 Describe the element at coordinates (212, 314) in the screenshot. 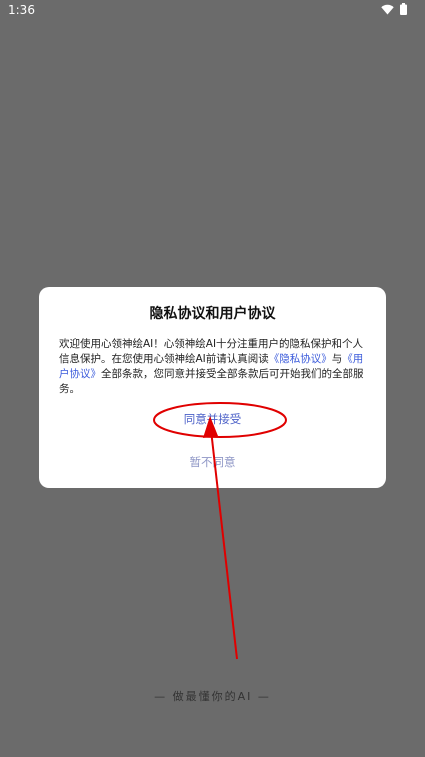

I see `dialog-title: 隐私协议和用户协议` at that location.